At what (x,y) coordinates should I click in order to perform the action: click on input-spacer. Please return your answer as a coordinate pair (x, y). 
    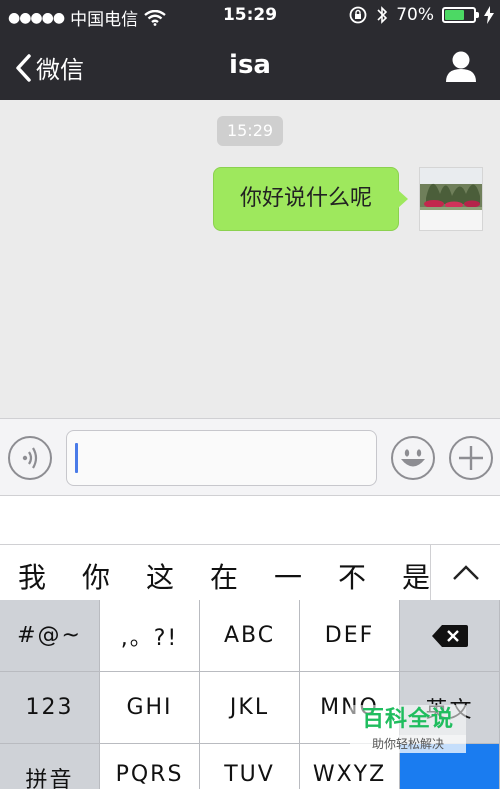
    Looking at the image, I should click on (250, 520).